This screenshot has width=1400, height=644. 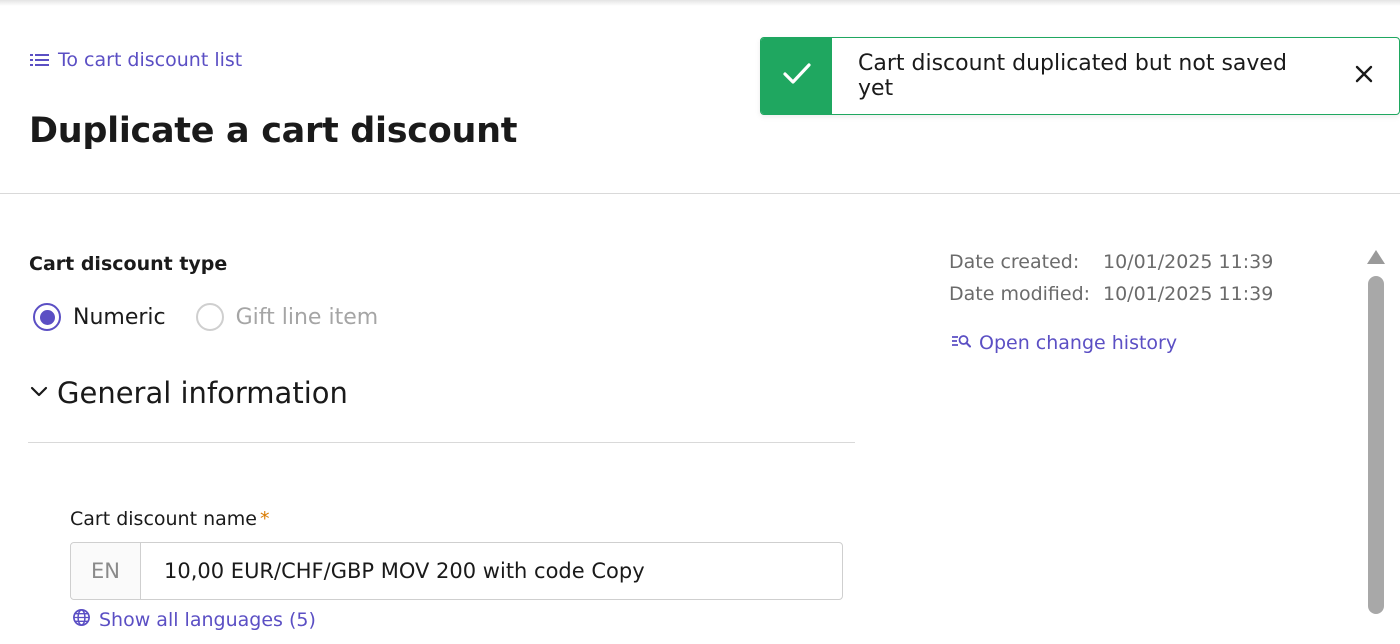 I want to click on cart-discount-name-input, so click(x=491, y=571).